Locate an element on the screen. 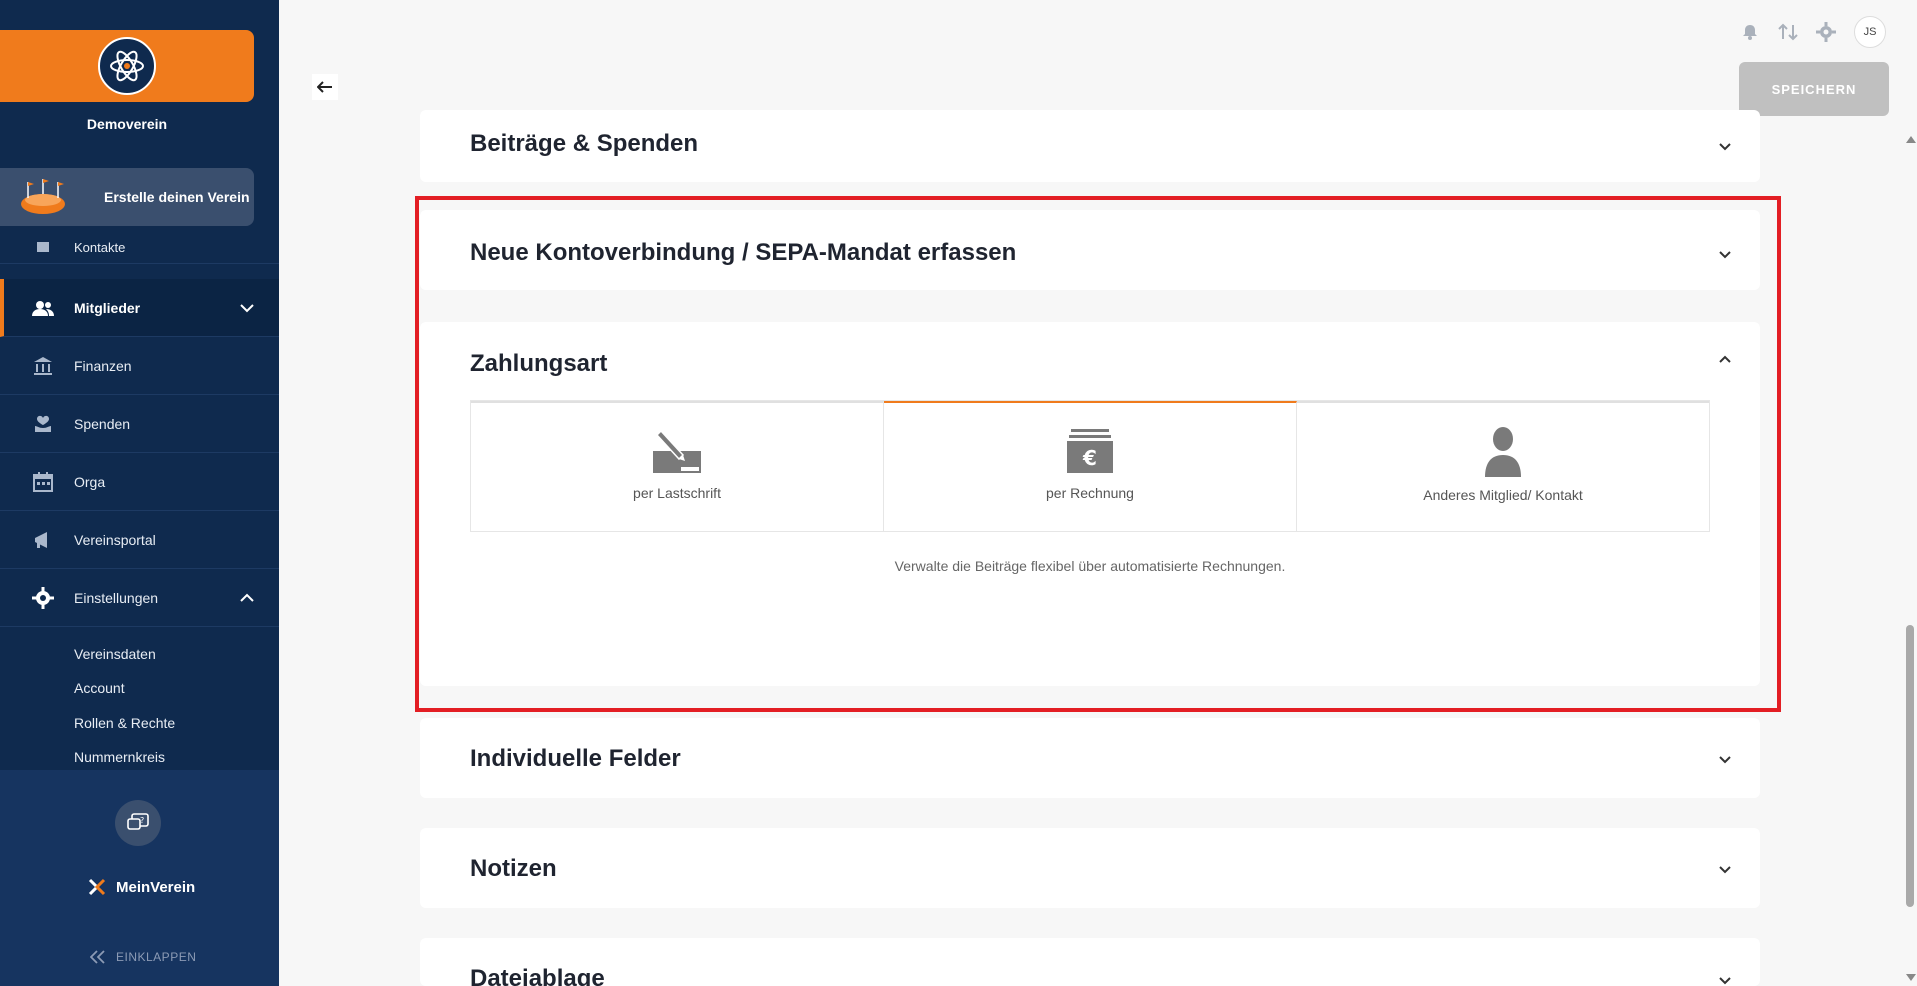 The height and width of the screenshot is (986, 1917). sidebar-item-label: Kontakte is located at coordinates (100, 247).